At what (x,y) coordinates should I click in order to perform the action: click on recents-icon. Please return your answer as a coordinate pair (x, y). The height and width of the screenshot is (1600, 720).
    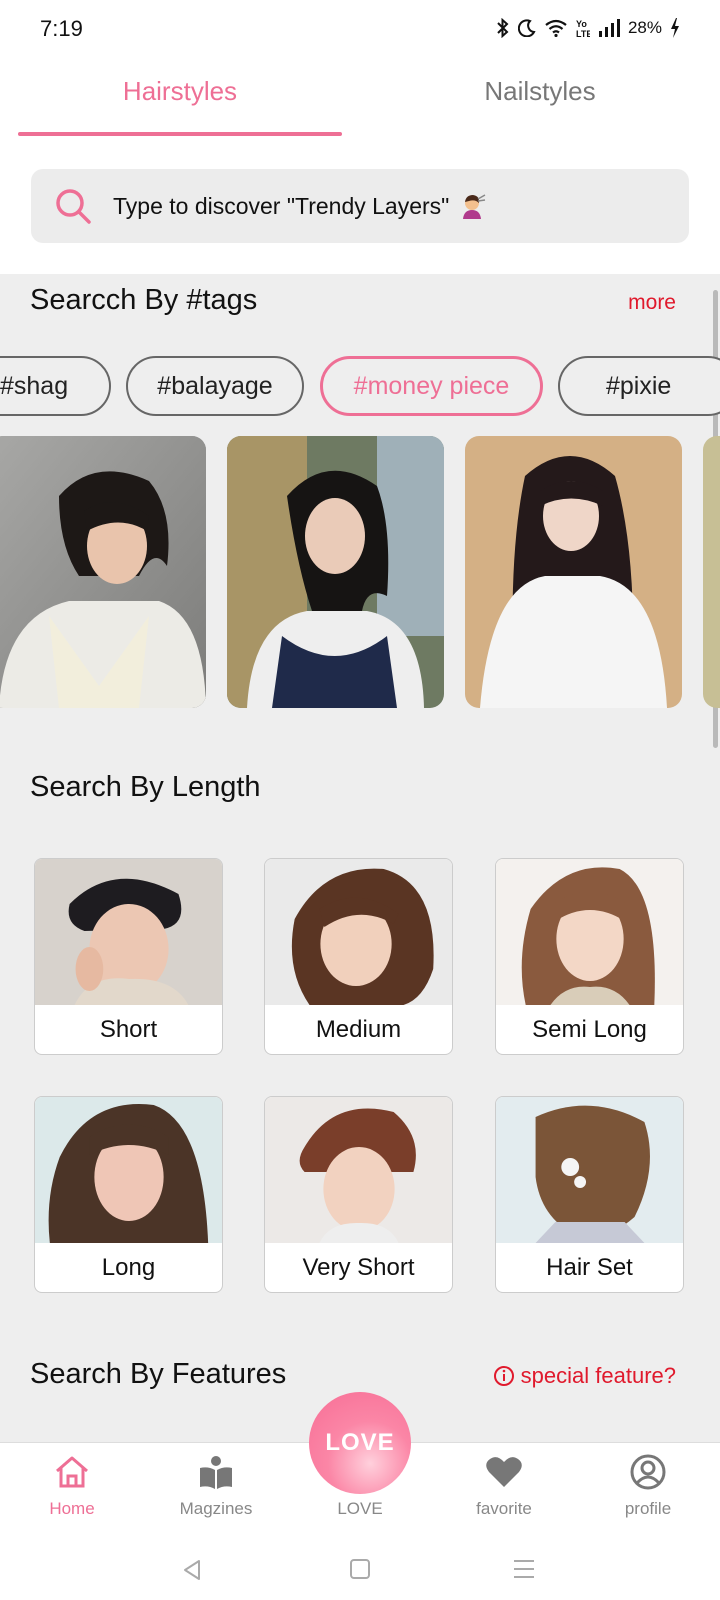
    Looking at the image, I should click on (524, 1569).